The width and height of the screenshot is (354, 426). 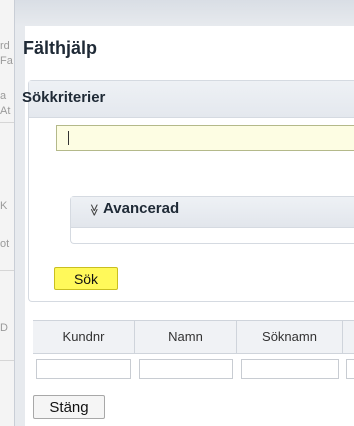 I want to click on dialog-header-bar, so click(x=184, y=13).